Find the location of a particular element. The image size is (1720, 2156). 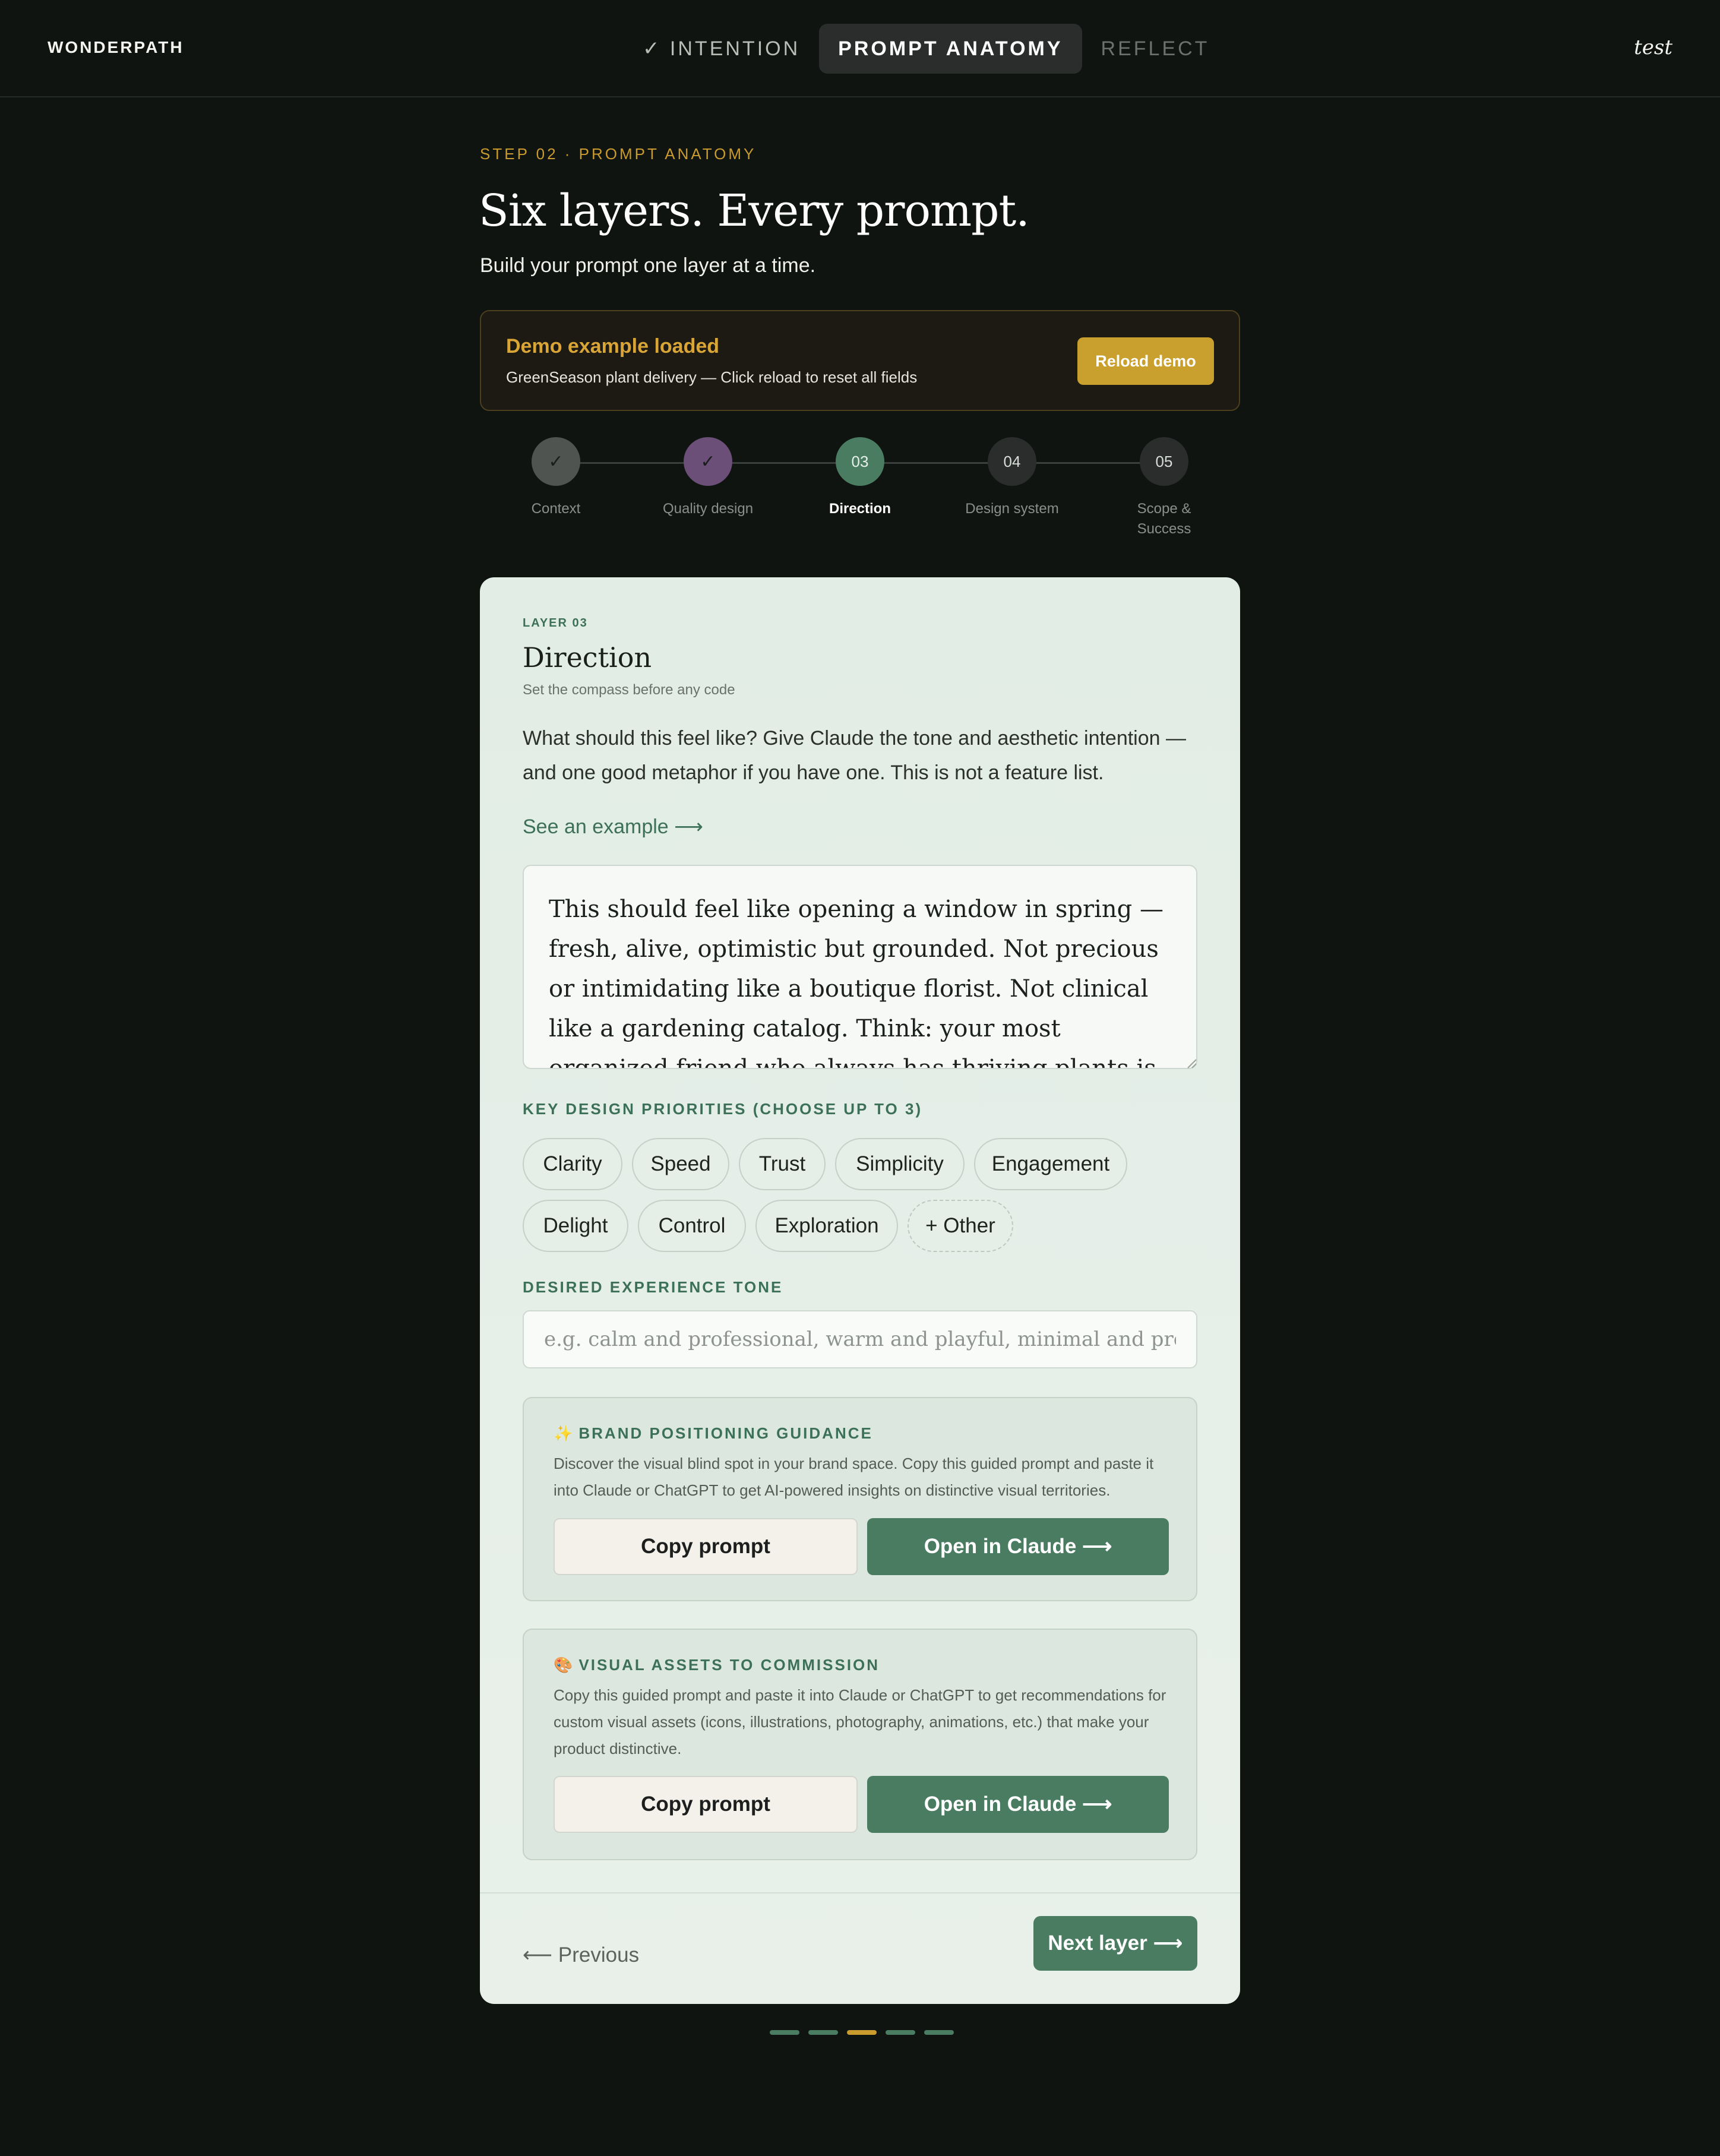

step-design-system-label: Design system is located at coordinates (1012, 509).